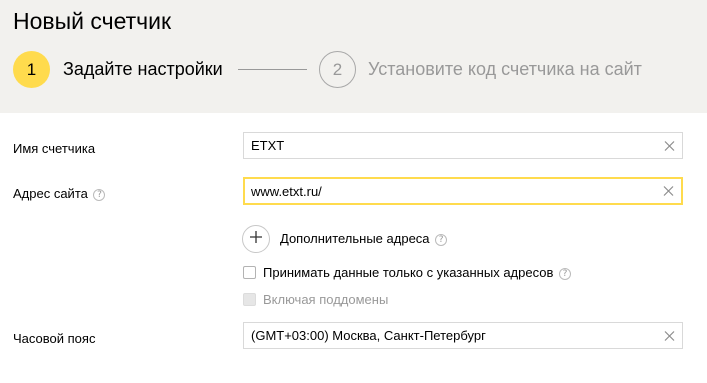  Describe the element at coordinates (54, 338) in the screenshot. I see `timezone-label: Часовой пояс` at that location.